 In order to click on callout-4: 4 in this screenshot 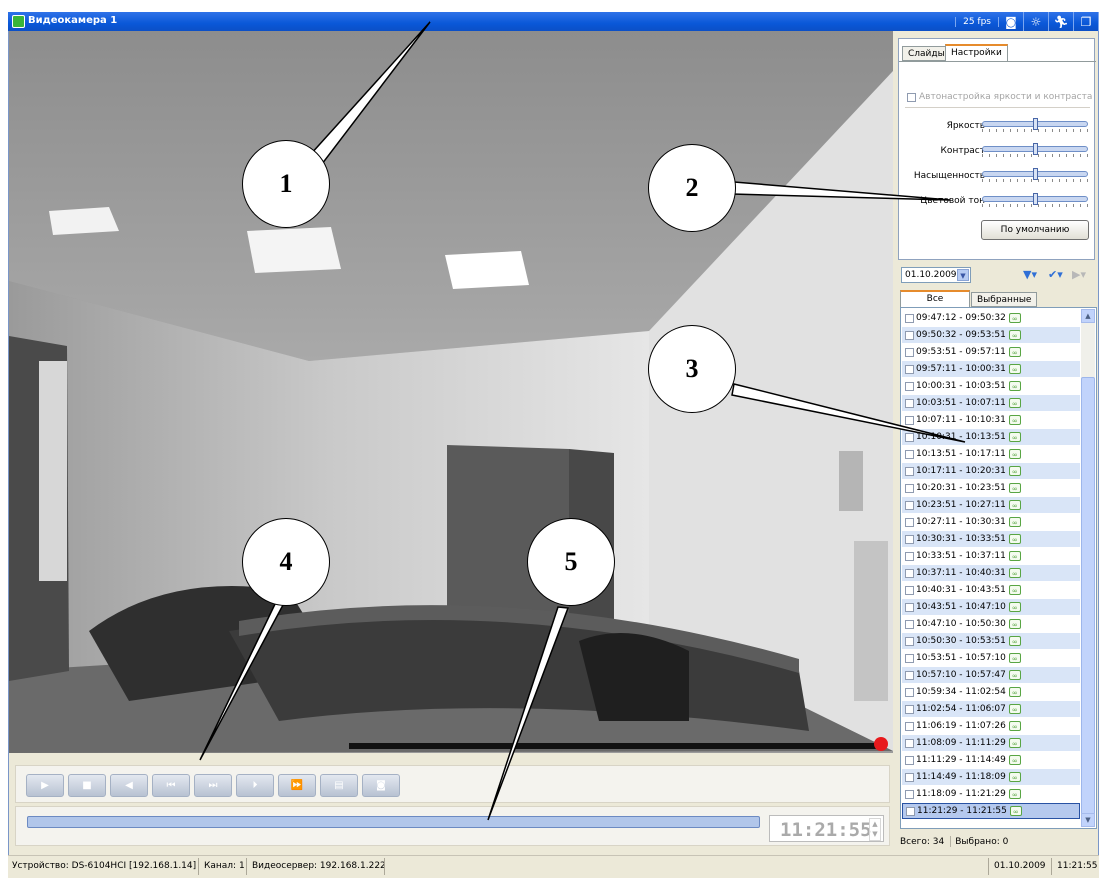, I will do `click(286, 562)`.